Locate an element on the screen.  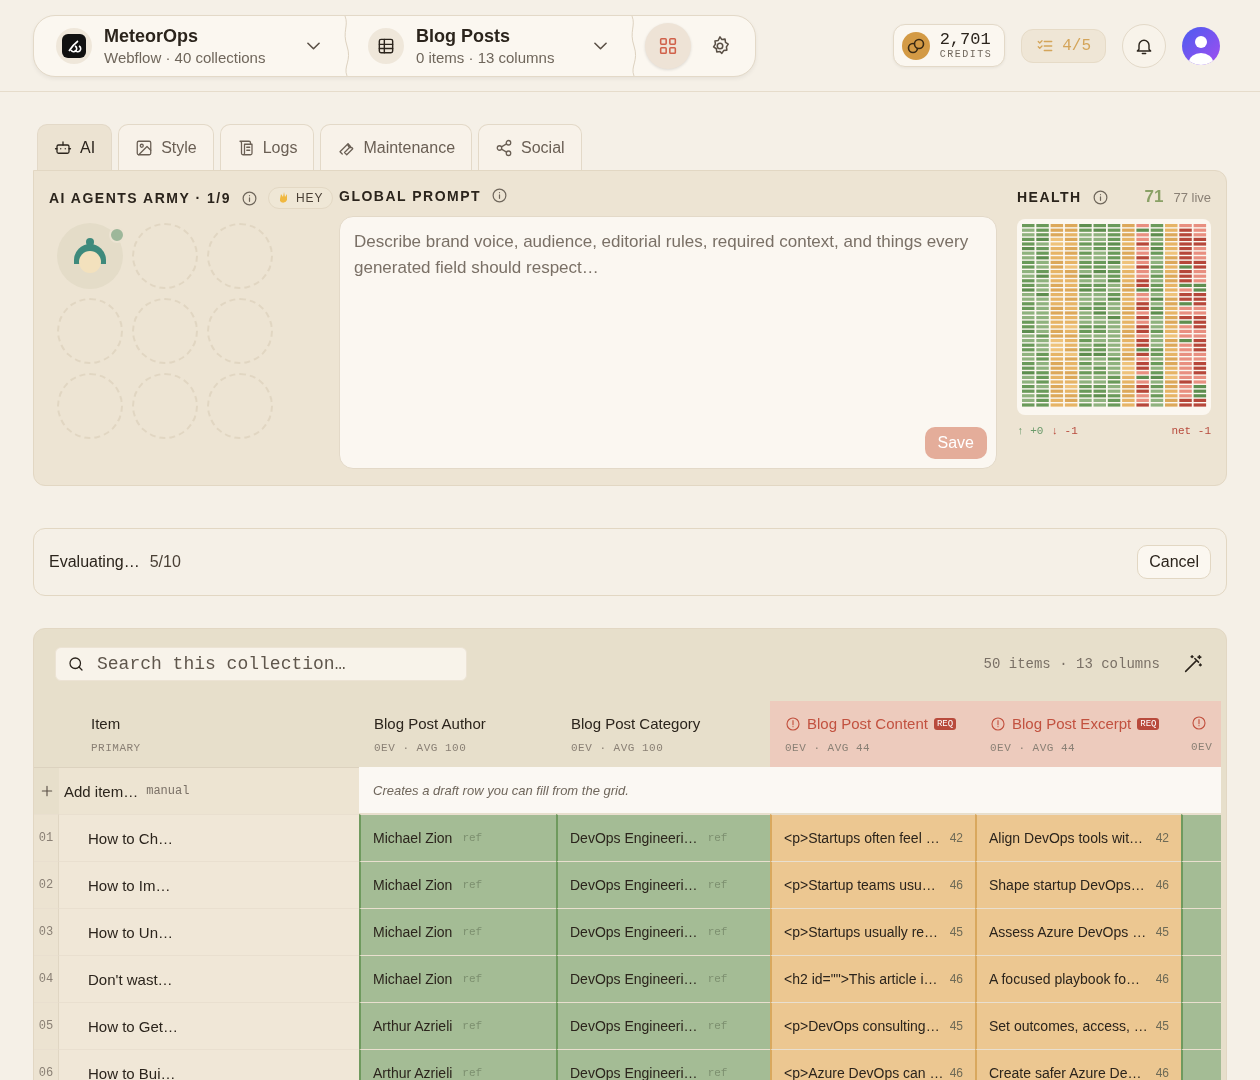
tab: Logs is located at coordinates (267, 147).